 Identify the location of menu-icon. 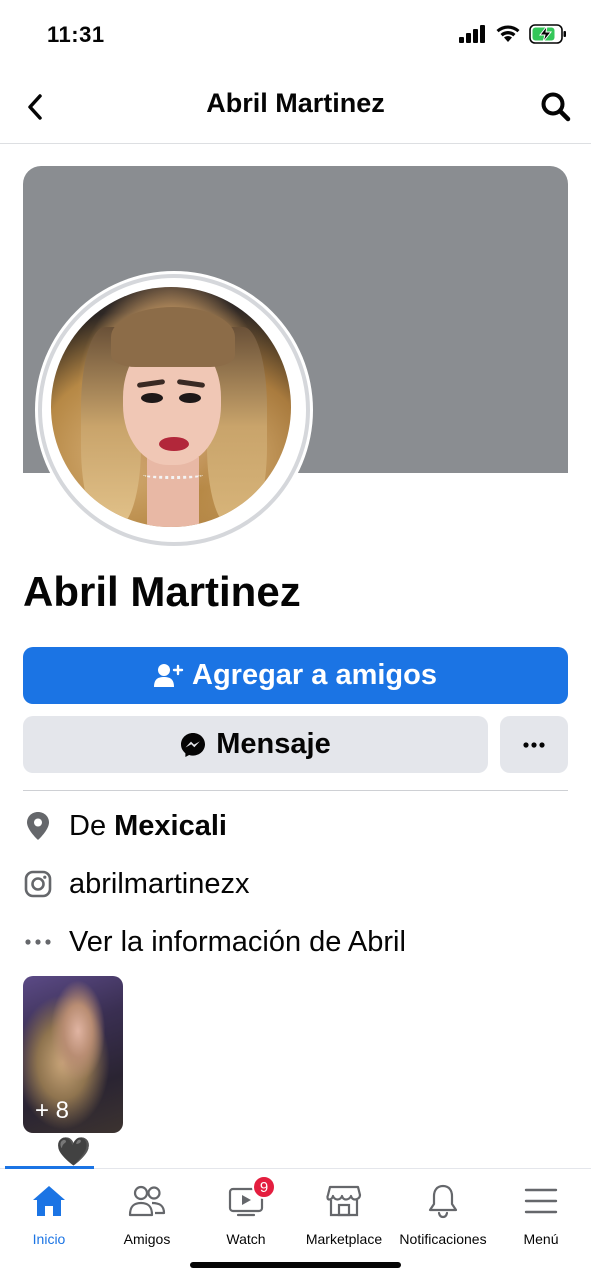
(541, 1201).